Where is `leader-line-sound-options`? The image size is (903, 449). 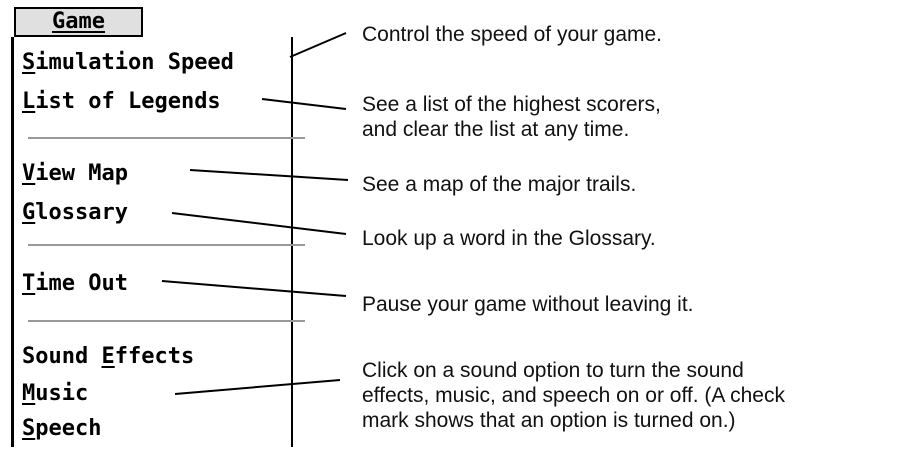 leader-line-sound-options is located at coordinates (257, 387).